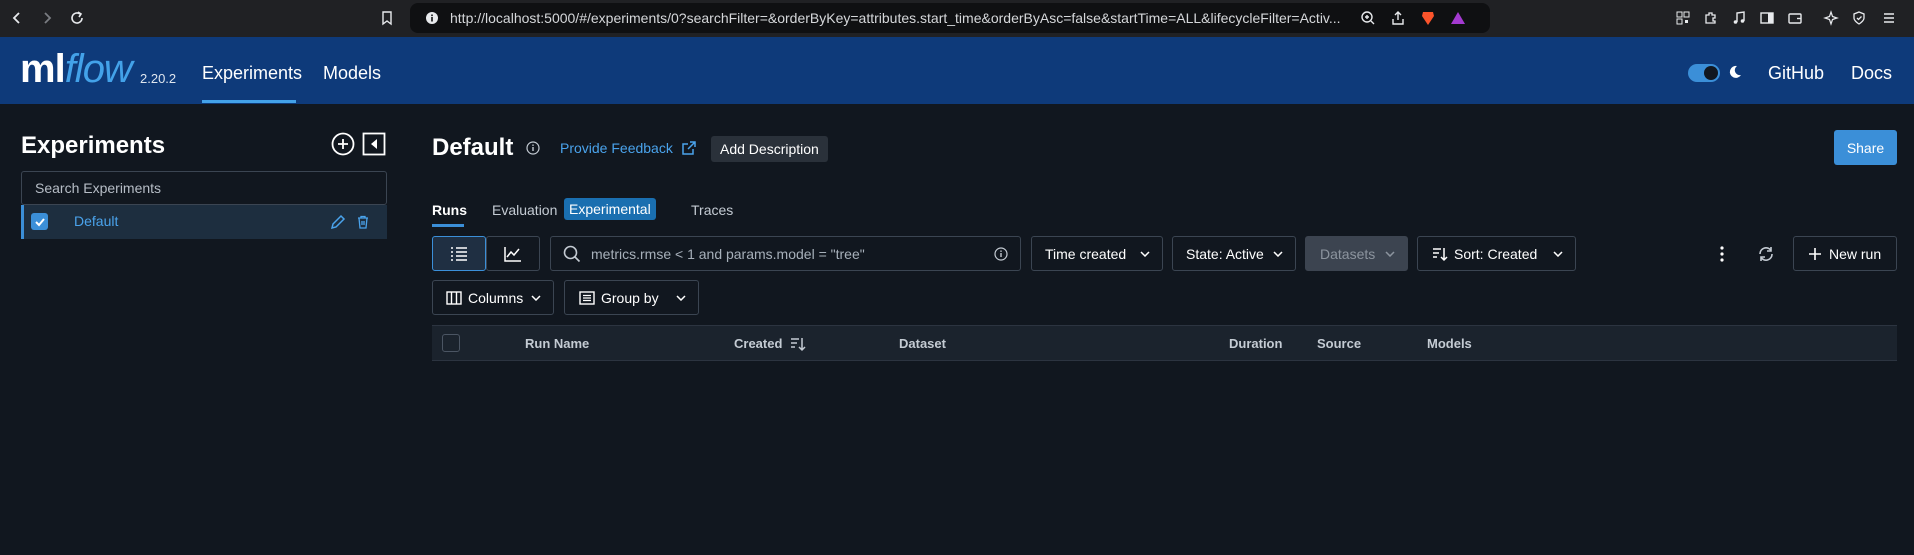  Describe the element at coordinates (1711, 73) in the screenshot. I see `toggle-knob` at that location.